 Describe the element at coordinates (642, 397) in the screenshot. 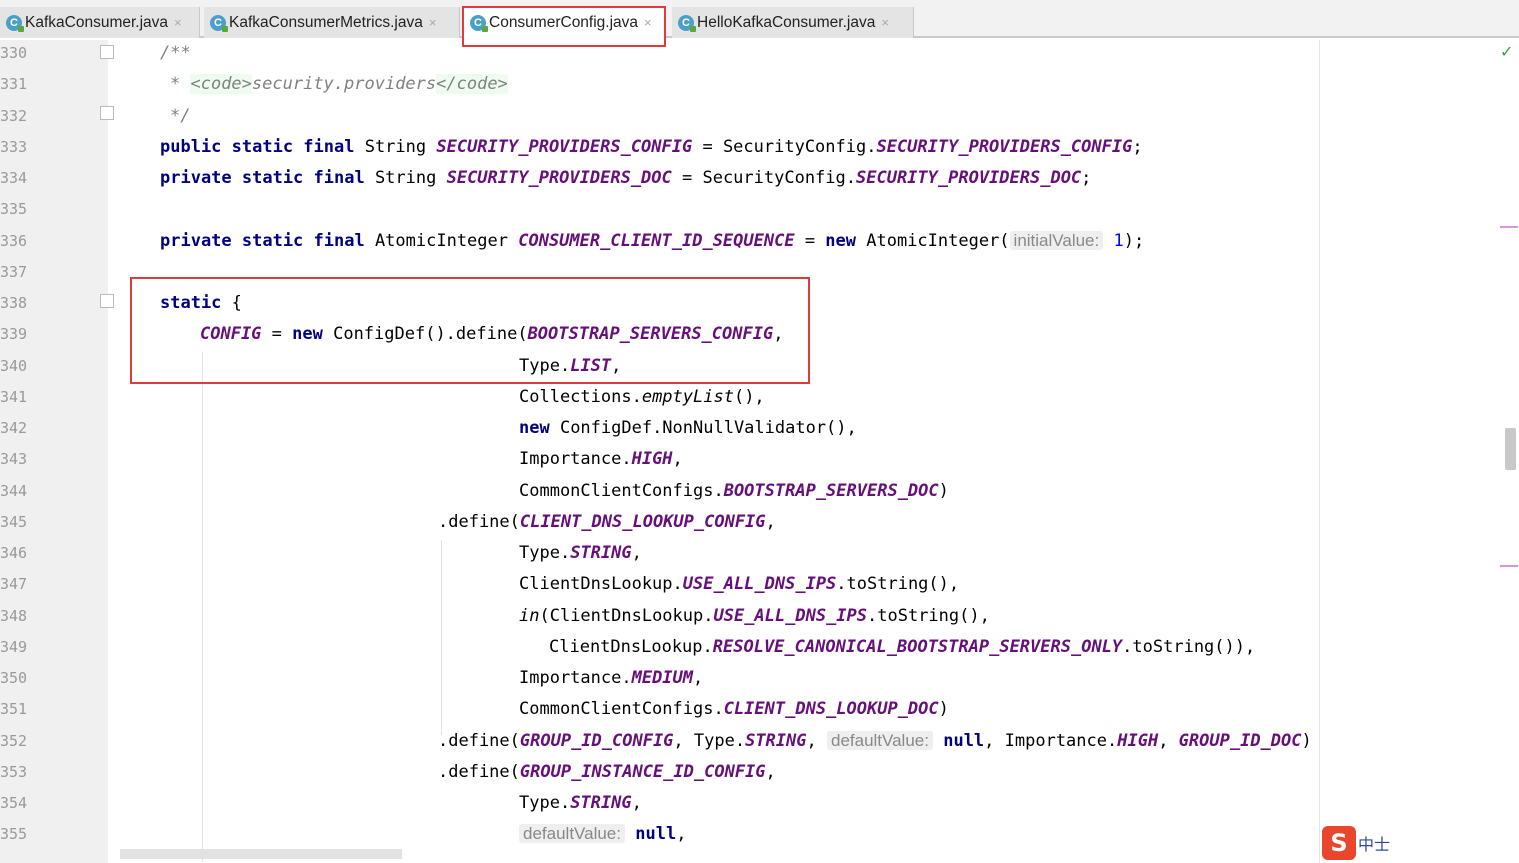

I see `code-line: Collections.emptyList(),` at that location.